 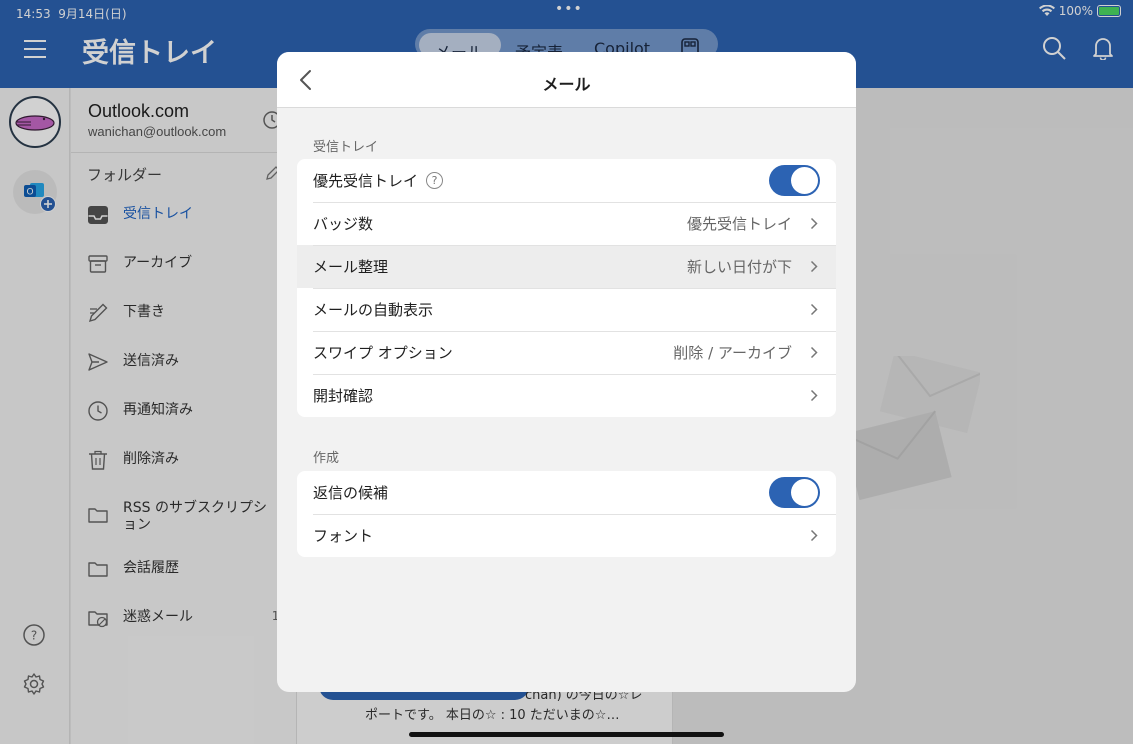 What do you see at coordinates (566, 352) in the screenshot?
I see `setting-swipe-options: スワイプ オプション 削除 / アーカイブ` at bounding box center [566, 352].